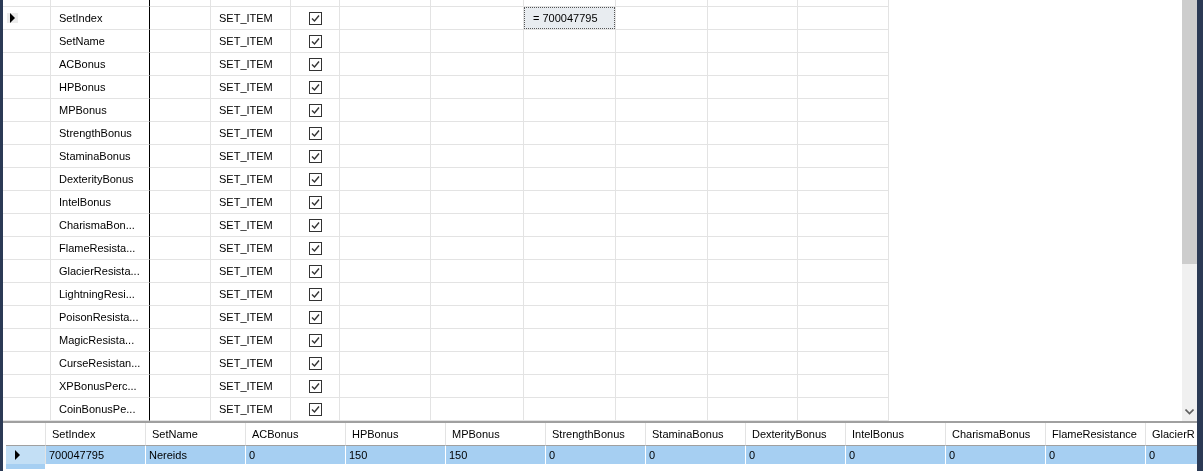  I want to click on table-cell: StaminaBonus, so click(100, 156).